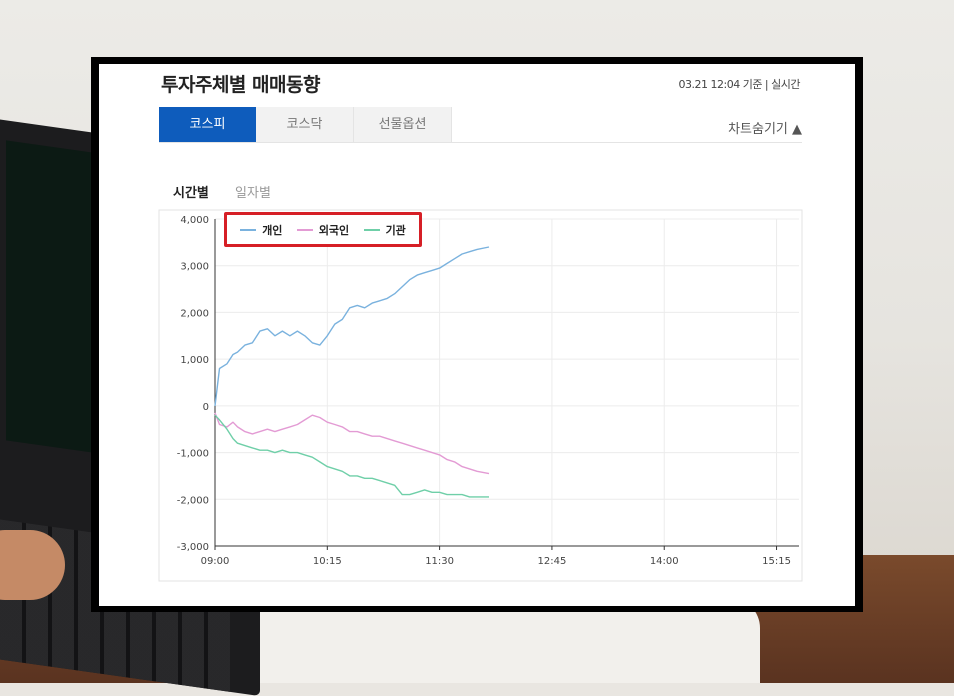 The image size is (954, 696). I want to click on y-tick-label: -2,000, so click(193, 500).